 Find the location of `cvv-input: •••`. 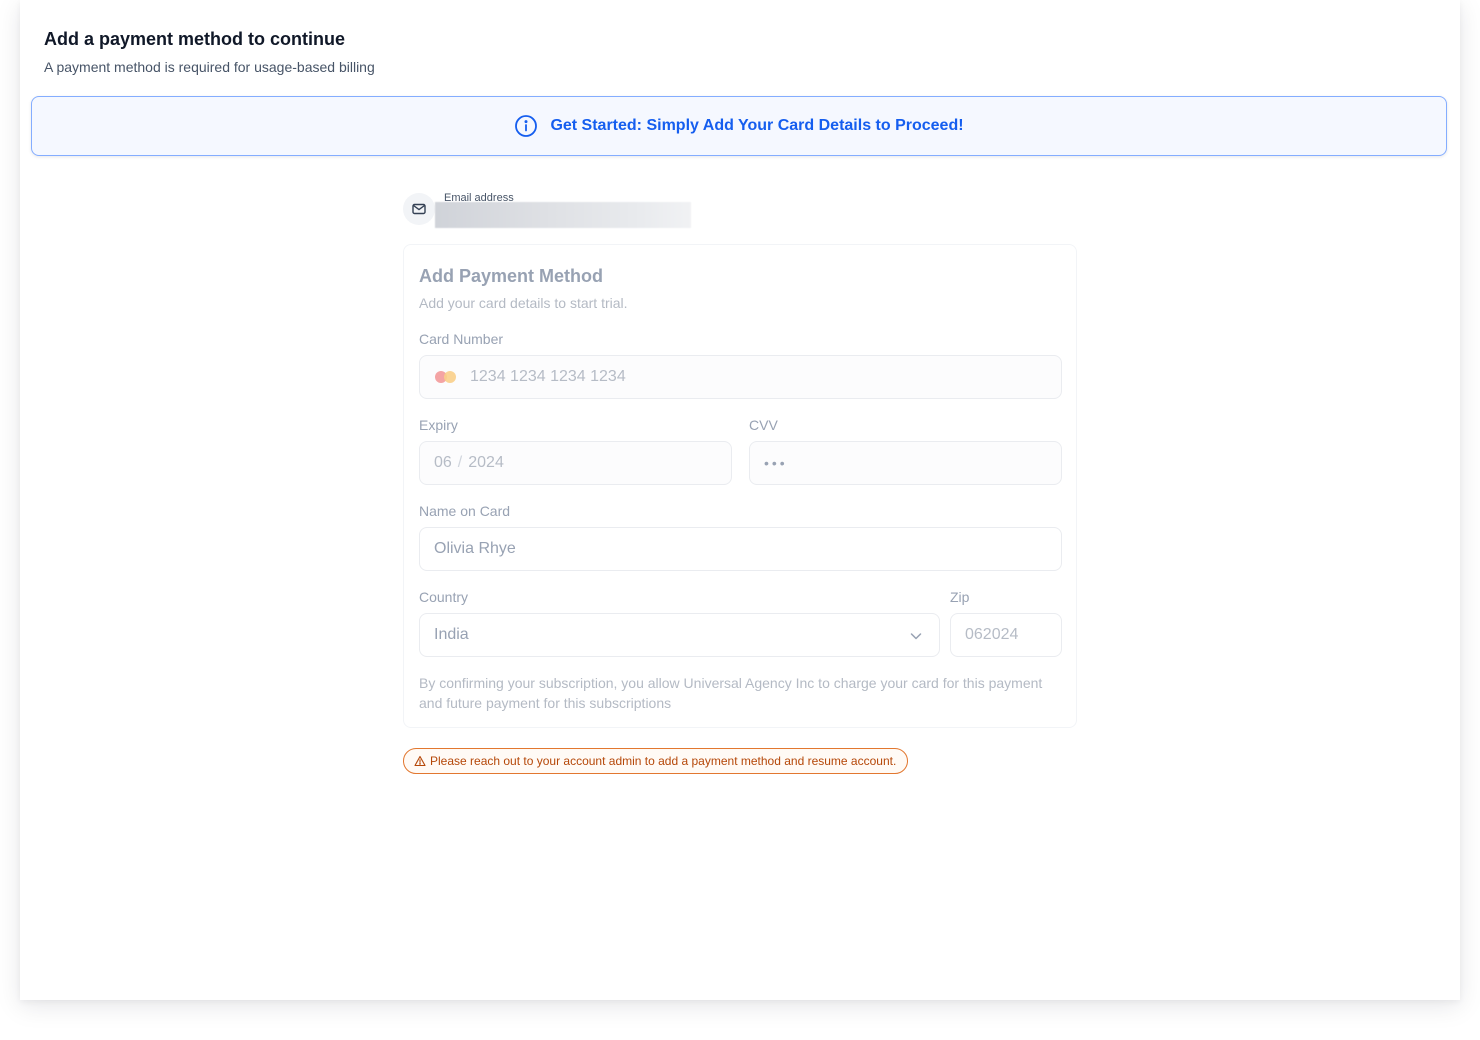

cvv-input: ••• is located at coordinates (905, 463).